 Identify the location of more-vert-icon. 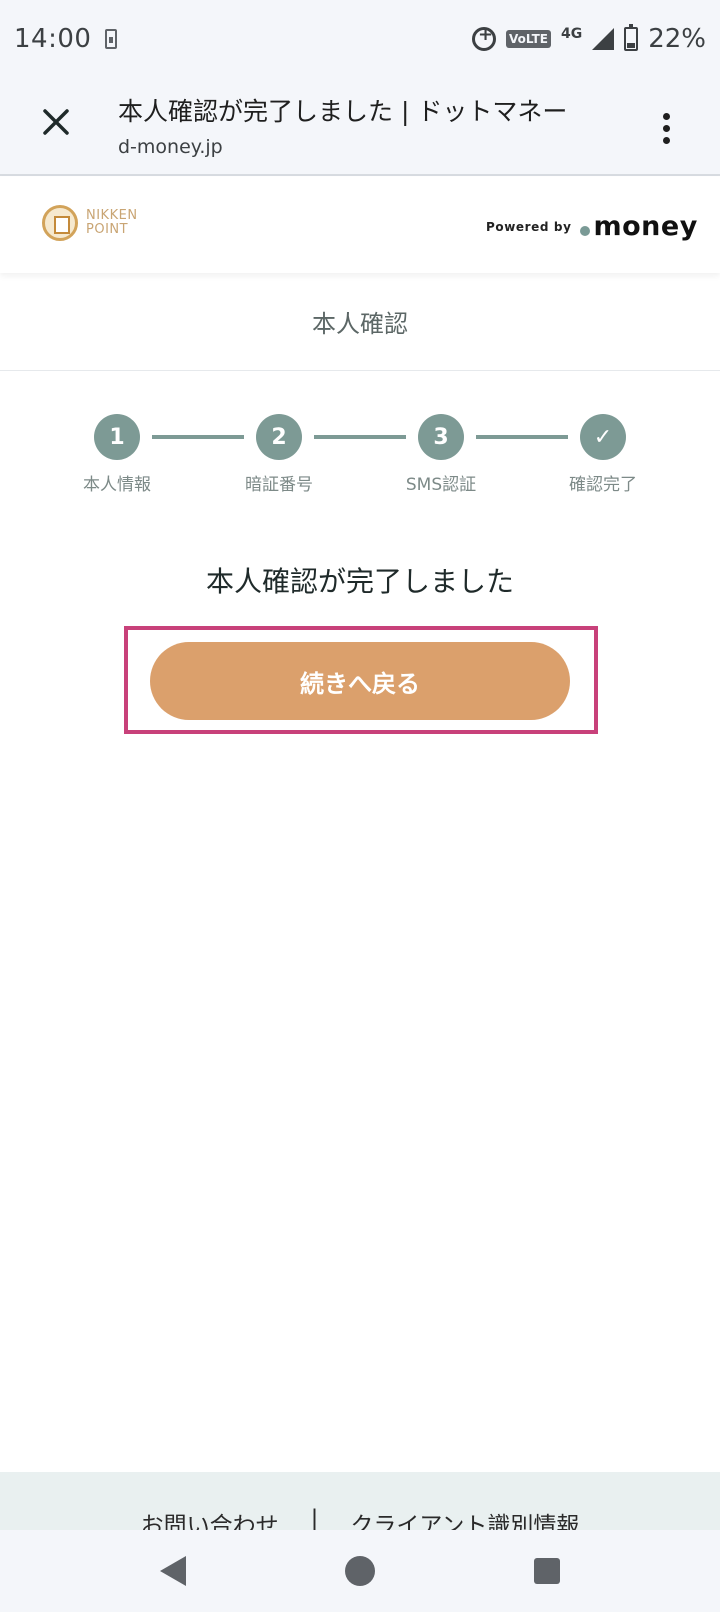
(666, 116).